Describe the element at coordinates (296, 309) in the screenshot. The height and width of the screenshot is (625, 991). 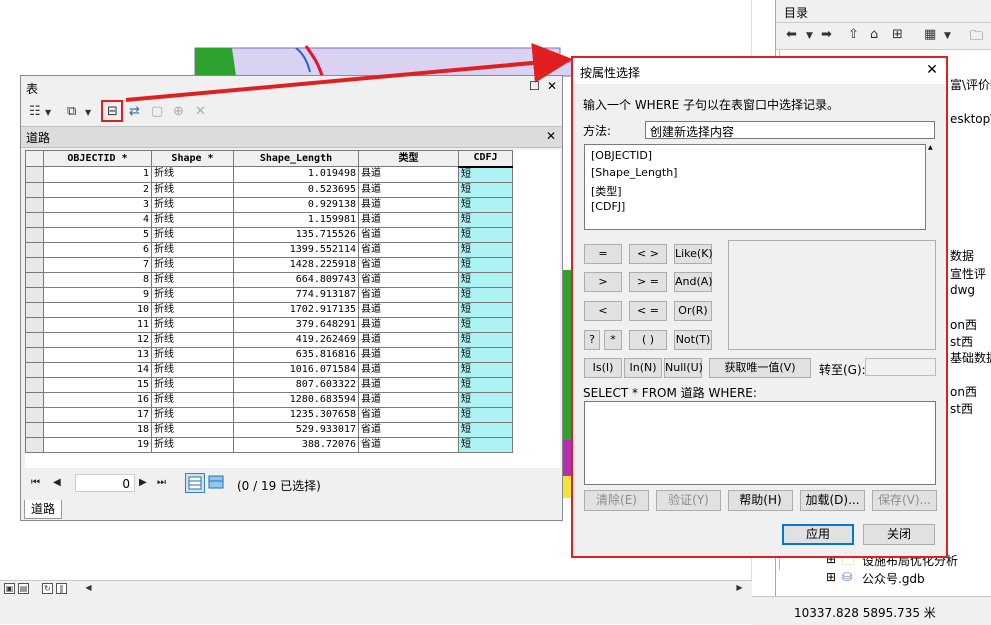
I see `table-cell: 1702.917135` at that location.